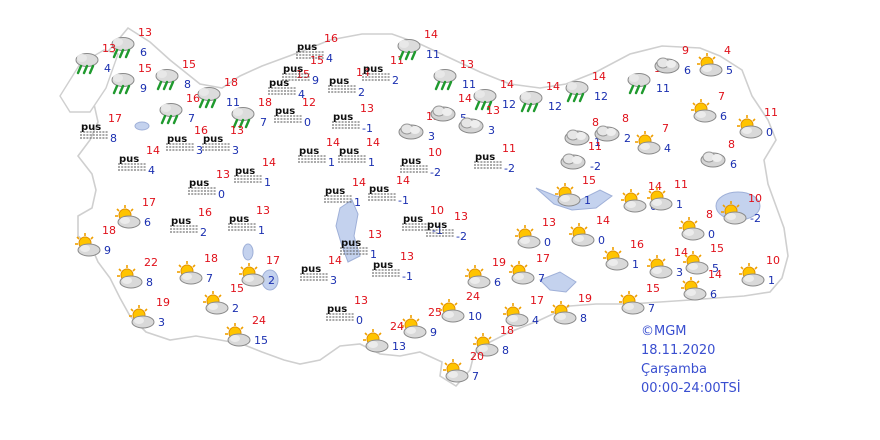 The height and width of the screenshot is (440, 880). I want to click on weather-station: 15 9, so click(132, 81).